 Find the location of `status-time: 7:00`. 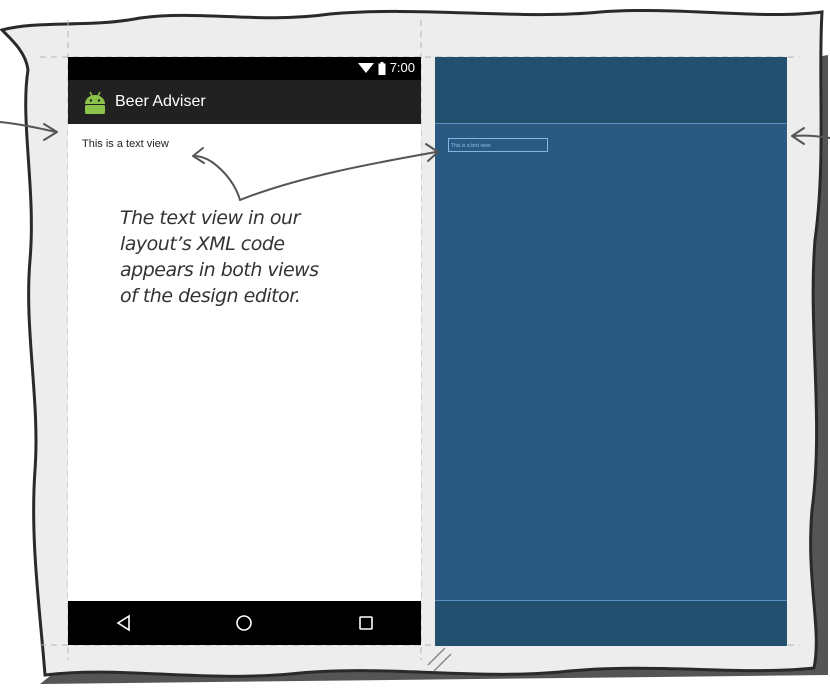

status-time: 7:00 is located at coordinates (402, 67).